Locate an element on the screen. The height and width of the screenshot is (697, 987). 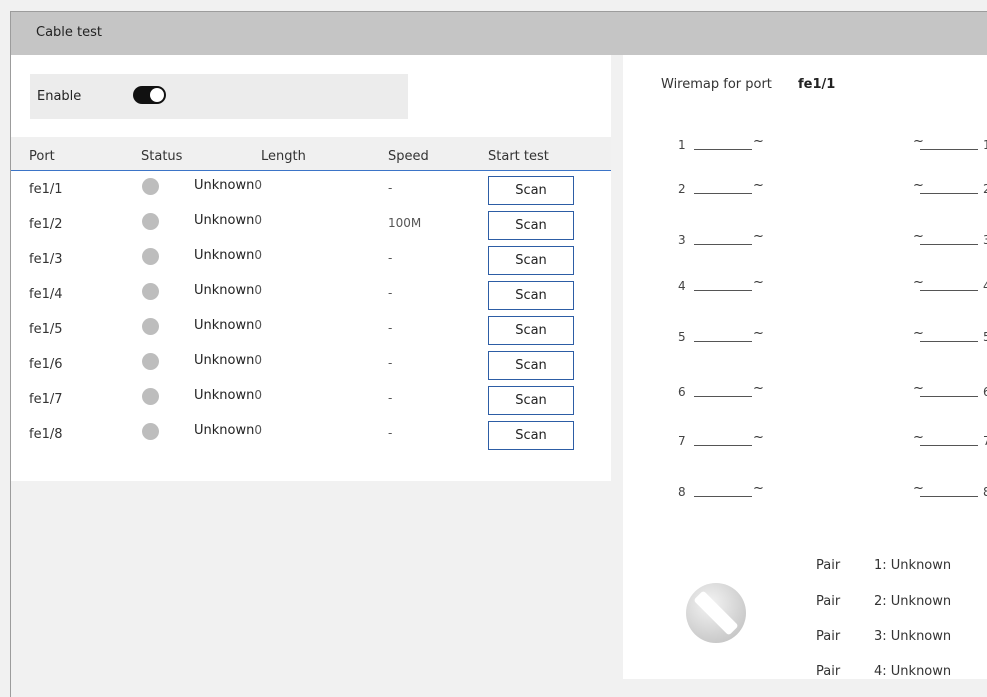
disabled-icon is located at coordinates (716, 613).